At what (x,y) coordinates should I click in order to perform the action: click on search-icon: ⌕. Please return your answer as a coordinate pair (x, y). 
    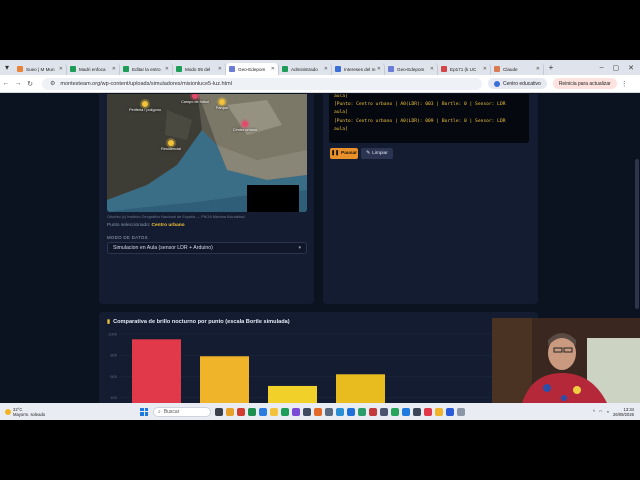
    Looking at the image, I should click on (159, 411).